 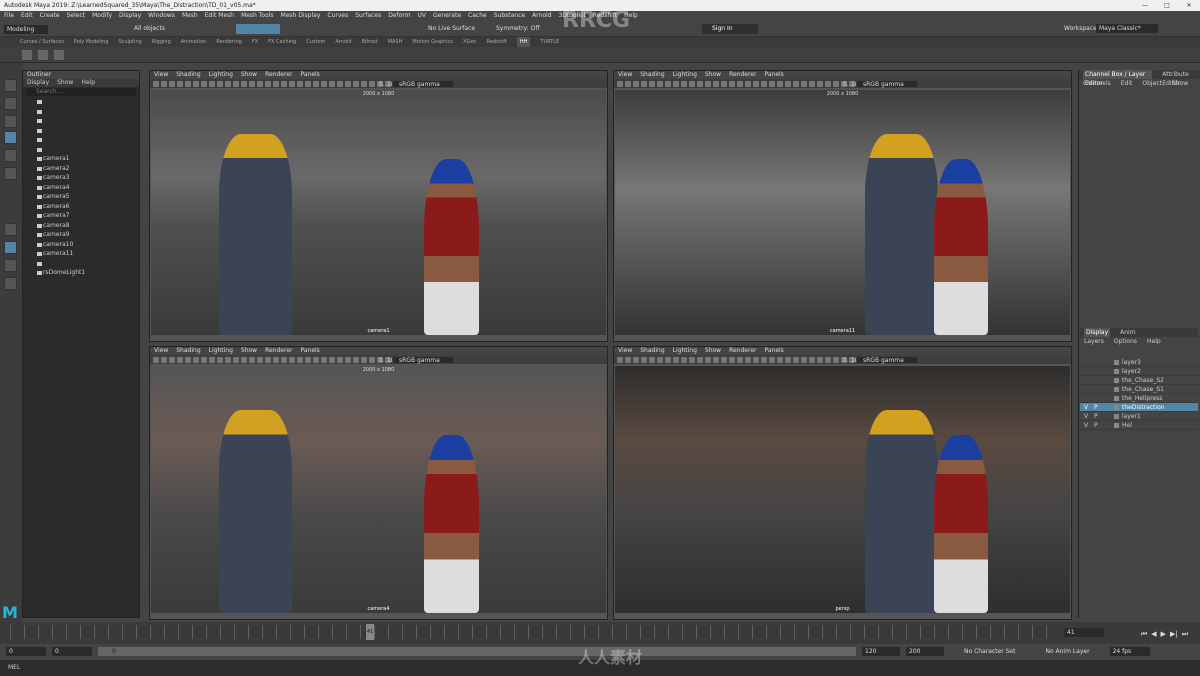 I want to click on menu-select: Select, so click(x=76, y=16).